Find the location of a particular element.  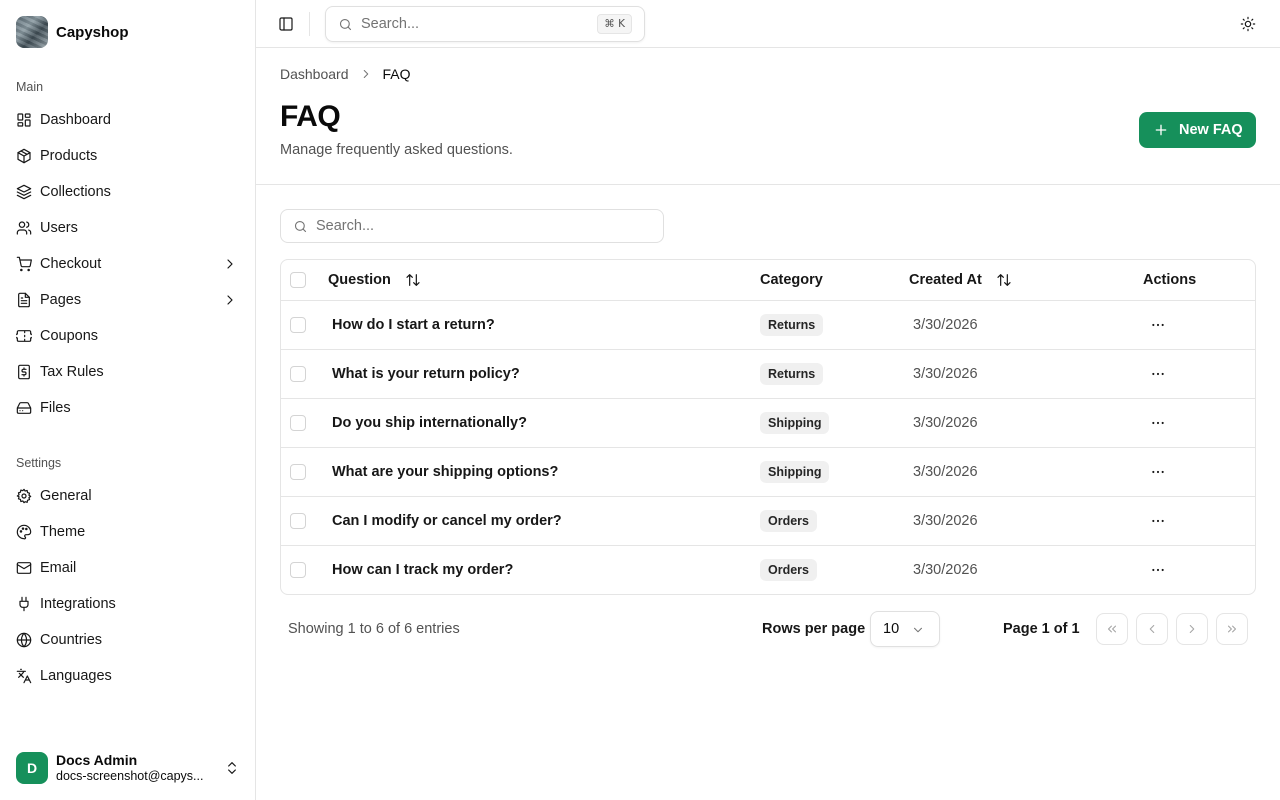

sidebar-item-email: Email is located at coordinates (128, 568).